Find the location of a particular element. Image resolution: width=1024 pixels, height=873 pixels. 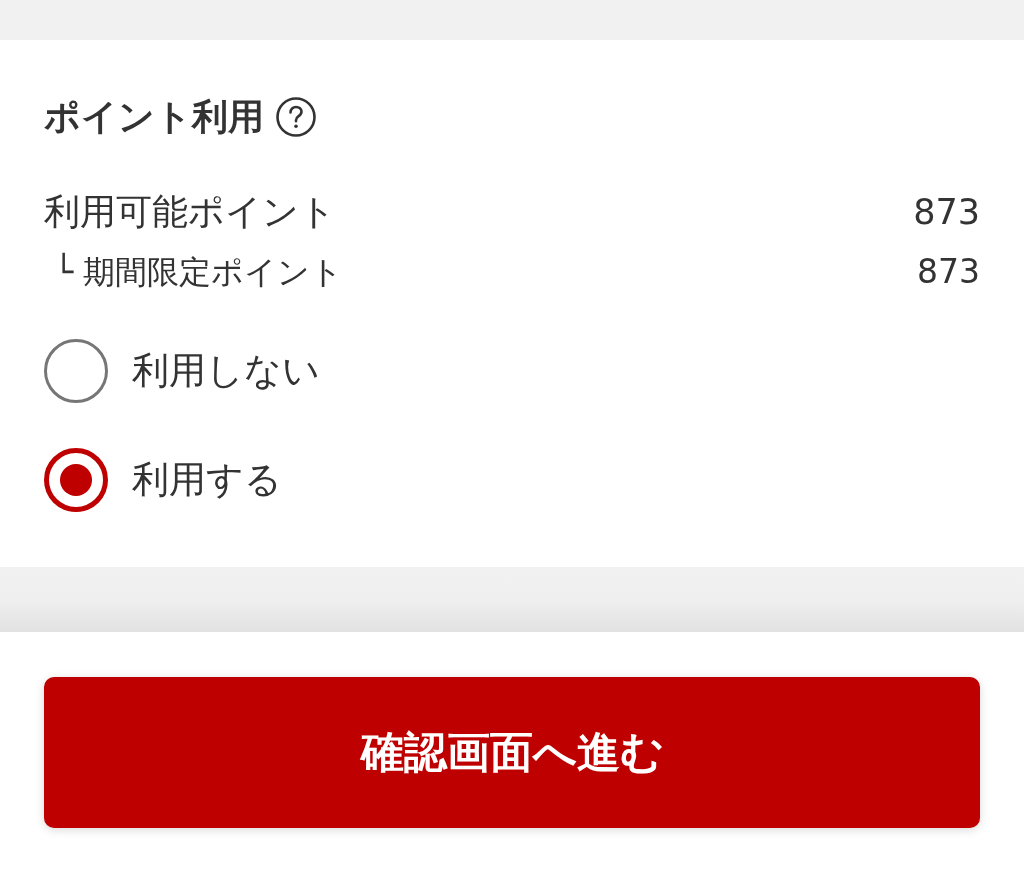

point-label: └ 期間限定ポイント is located at coordinates (199, 272).